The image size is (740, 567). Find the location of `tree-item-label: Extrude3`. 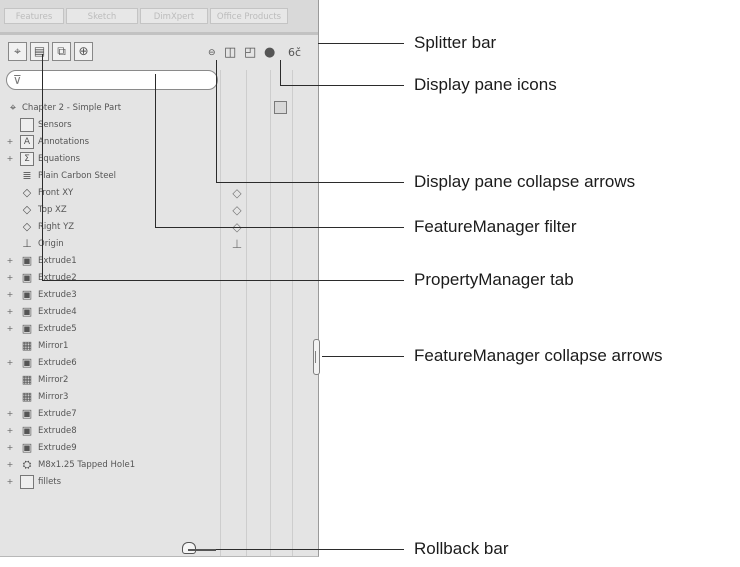

tree-item-label: Extrude3 is located at coordinates (57, 295).